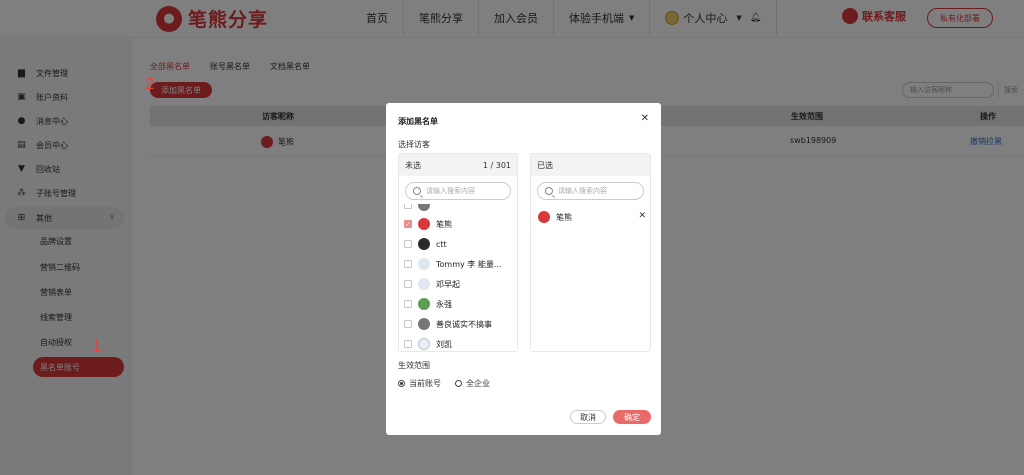  I want to click on visitor-name: ctt, so click(441, 244).